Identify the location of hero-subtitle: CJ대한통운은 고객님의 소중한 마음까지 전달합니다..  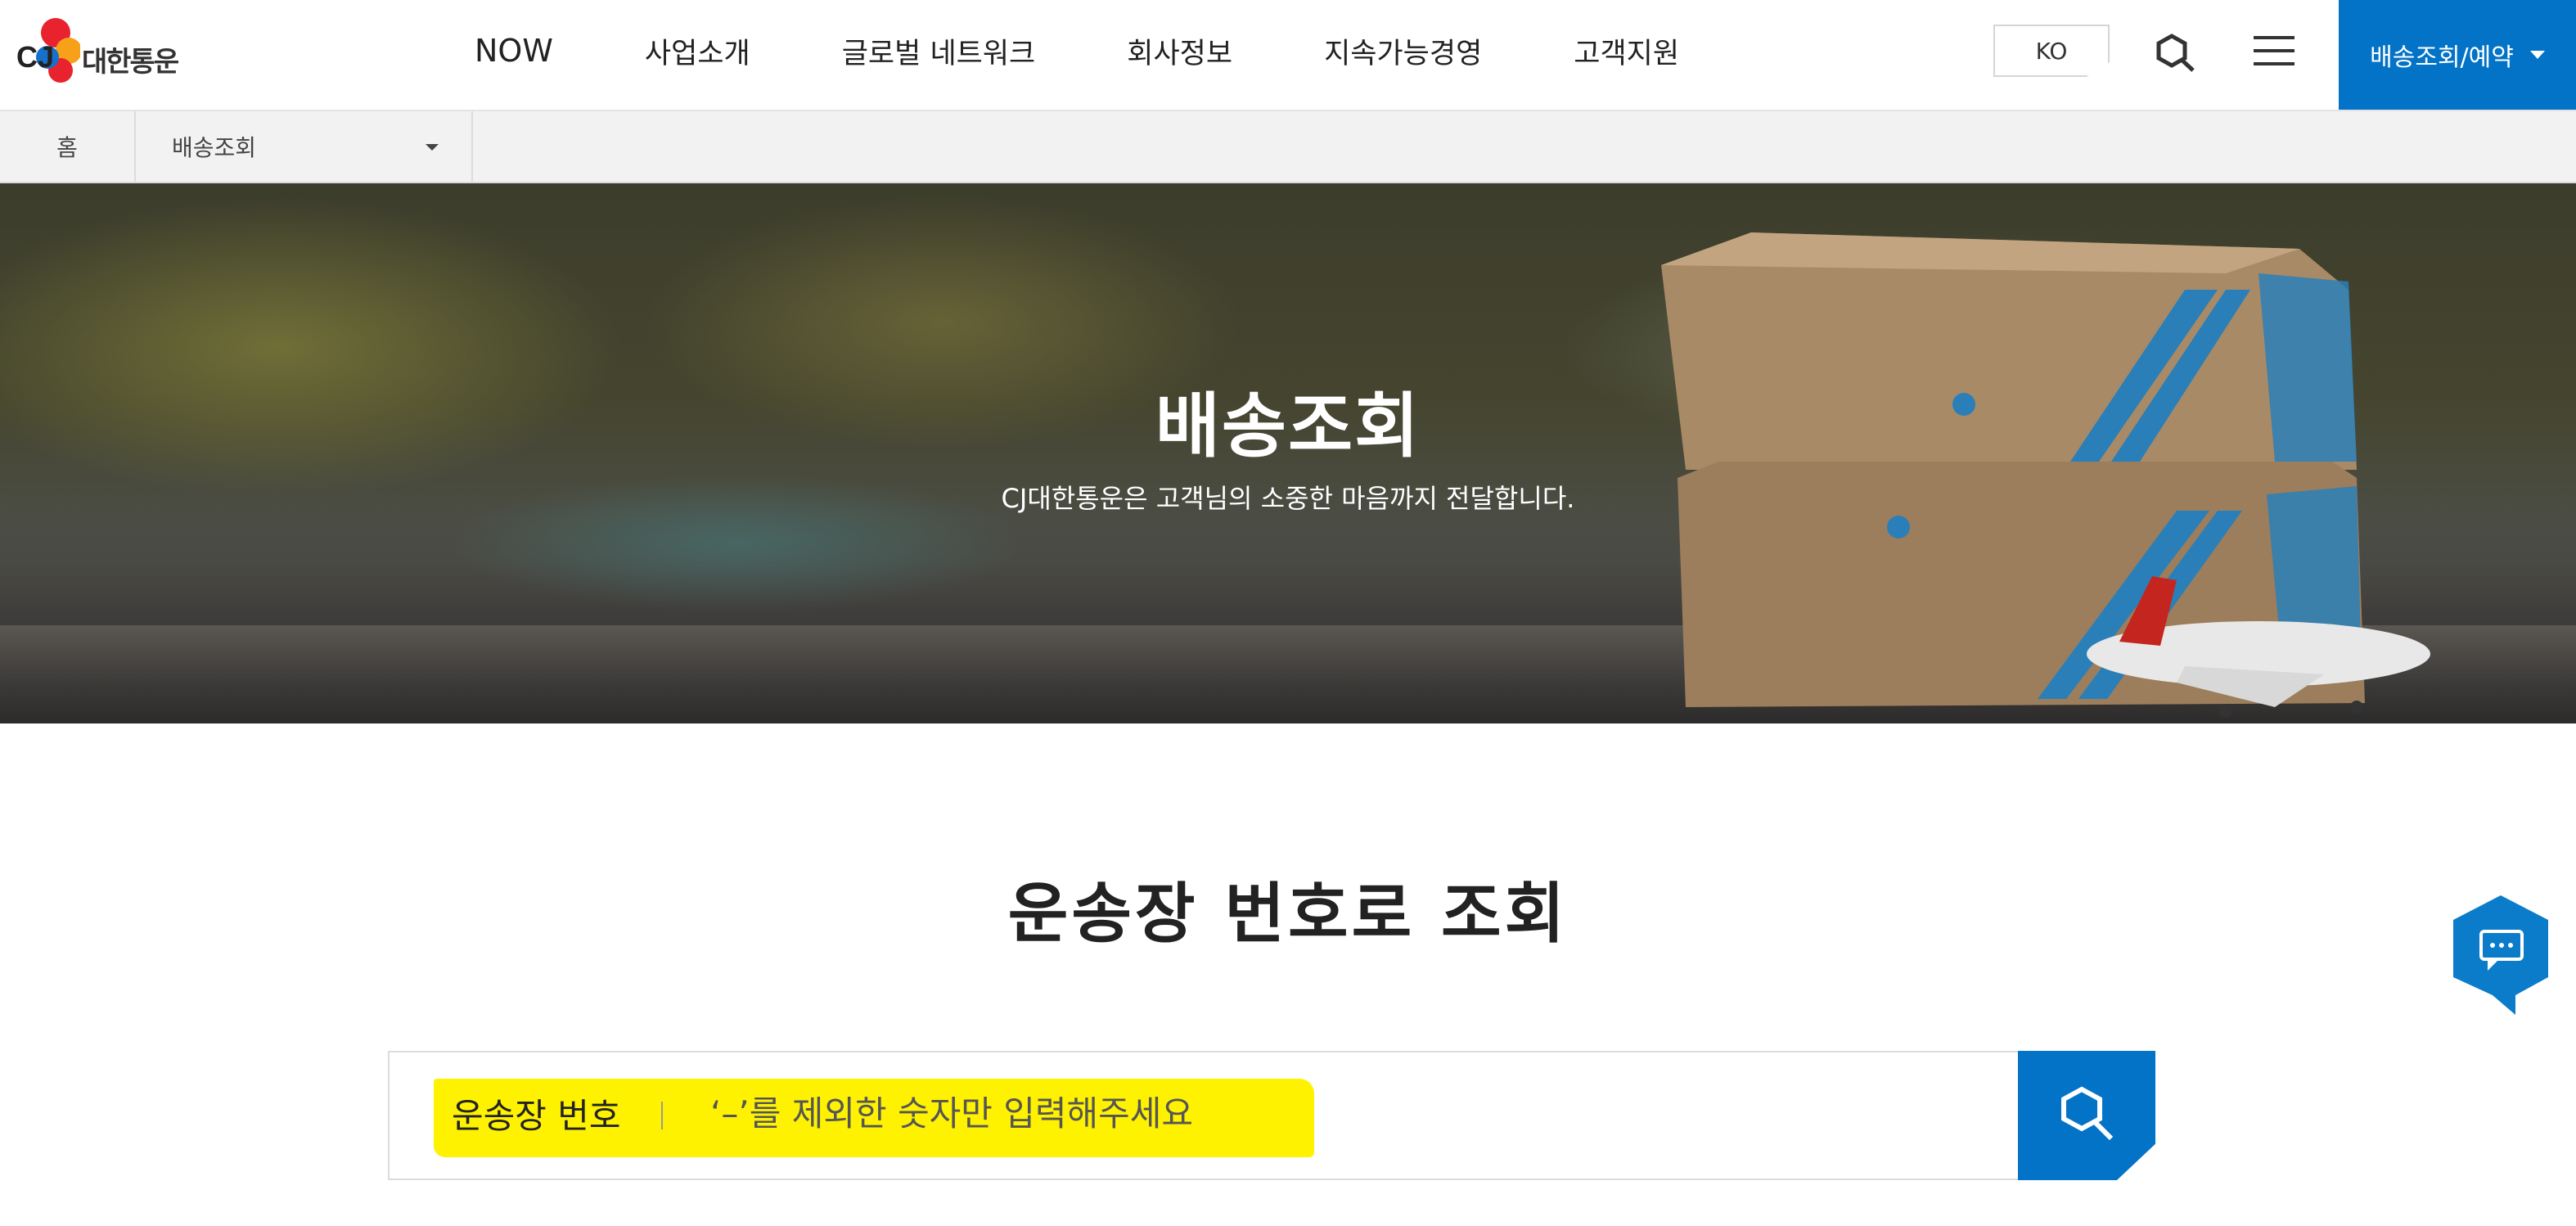
(1288, 498).